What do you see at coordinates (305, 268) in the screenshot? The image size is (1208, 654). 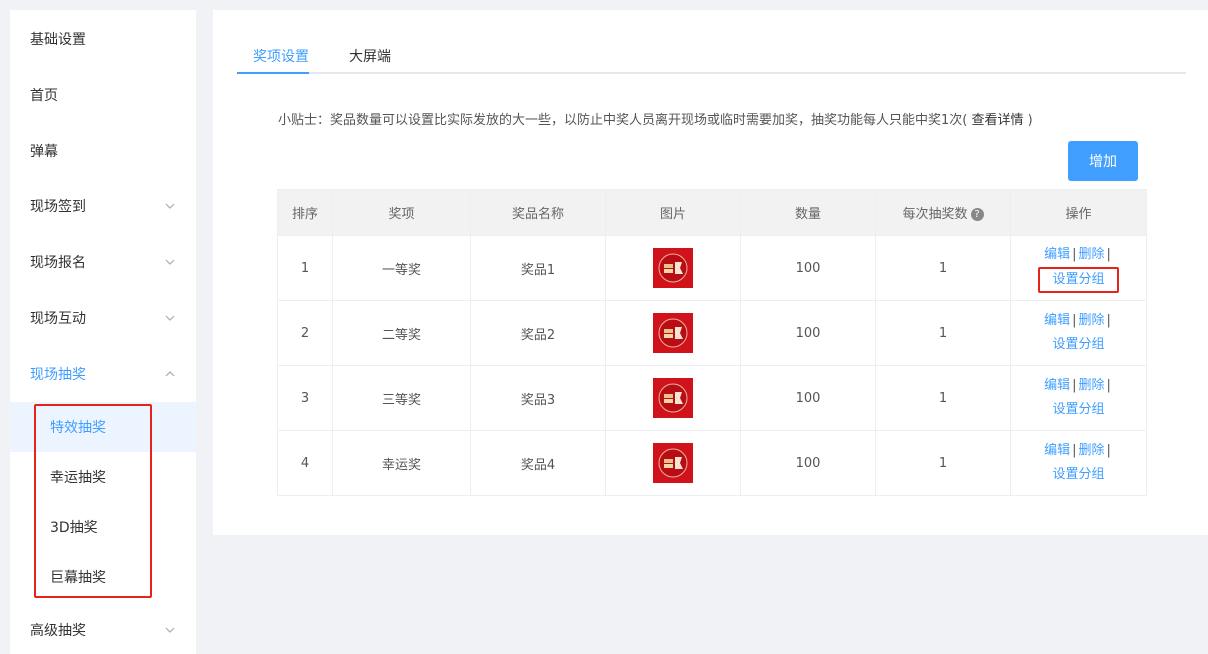 I see `cell-order: 1` at bounding box center [305, 268].